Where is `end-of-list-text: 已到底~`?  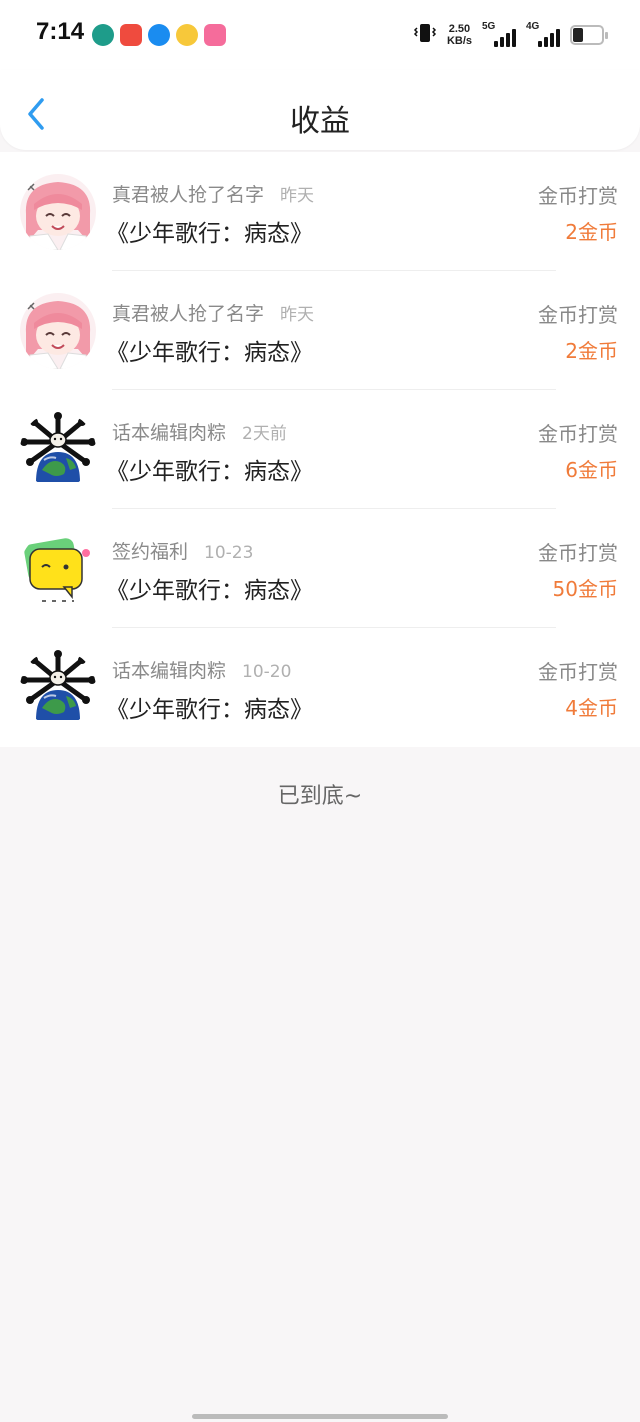 end-of-list-text: 已到底~ is located at coordinates (320, 796).